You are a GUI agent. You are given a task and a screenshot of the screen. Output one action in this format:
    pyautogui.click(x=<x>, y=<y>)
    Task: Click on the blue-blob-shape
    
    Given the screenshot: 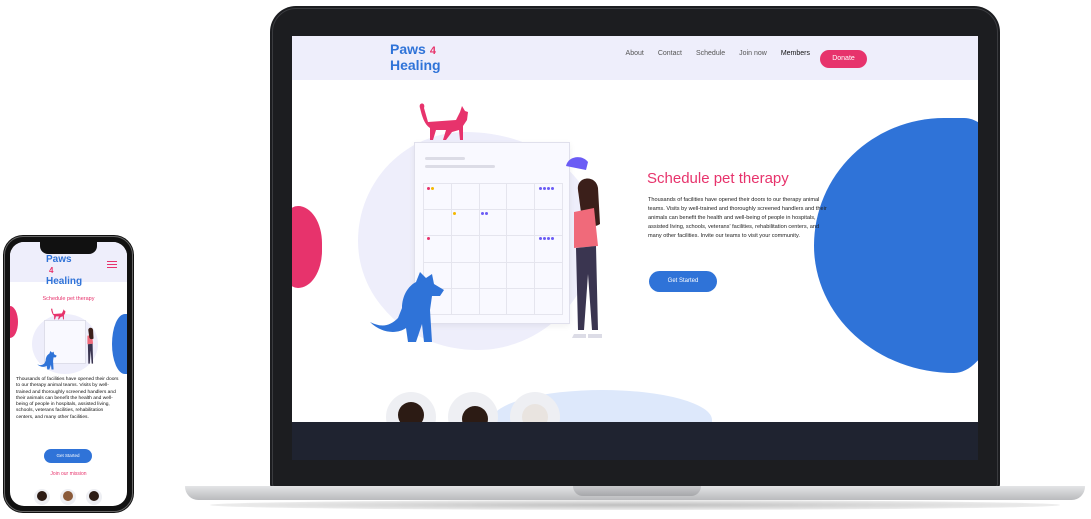 What is the action you would take?
    pyautogui.click(x=896, y=245)
    